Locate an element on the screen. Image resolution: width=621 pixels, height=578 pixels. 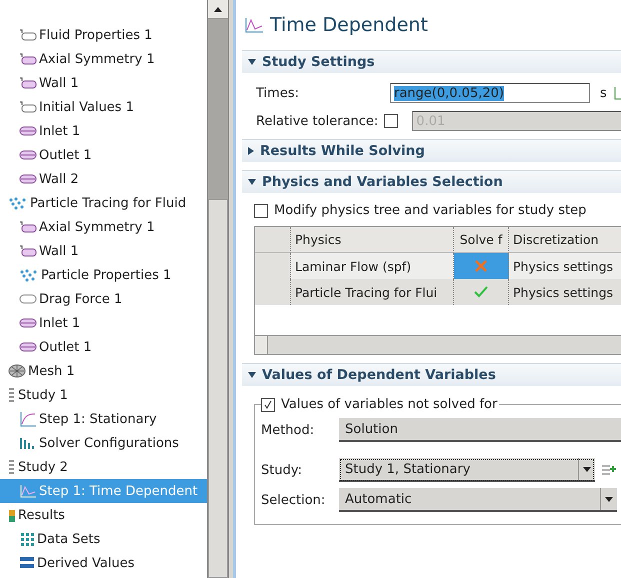
section-header: Physics and Variables Selection is located at coordinates (431, 181).